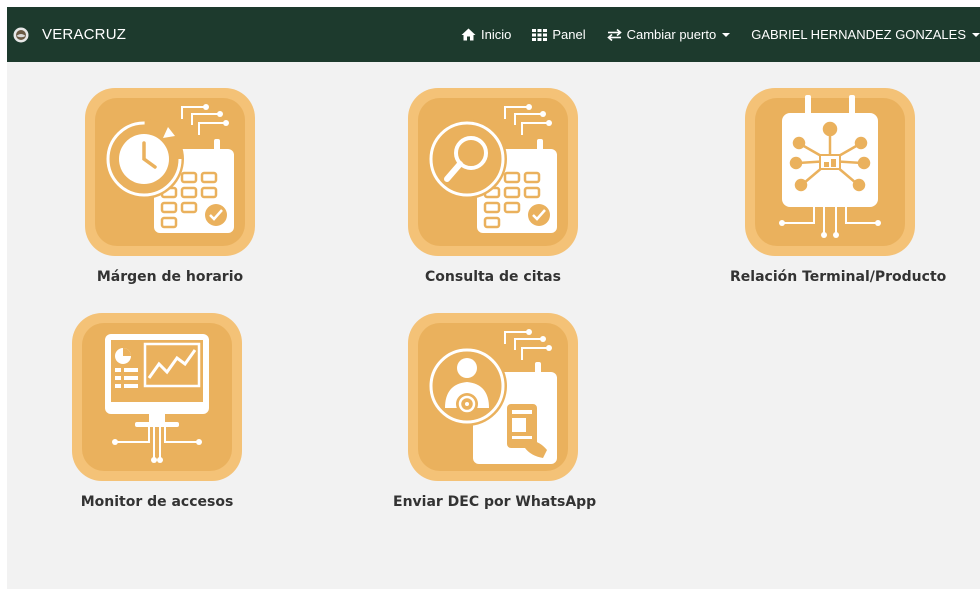 Image resolution: width=980 pixels, height=589 pixels. I want to click on driver-phone-icon, so click(493, 397).